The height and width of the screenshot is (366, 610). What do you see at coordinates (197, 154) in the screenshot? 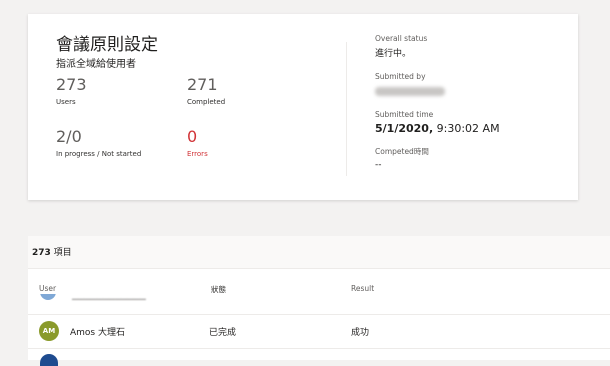
I see `stat-errors-label: Errors` at bounding box center [197, 154].